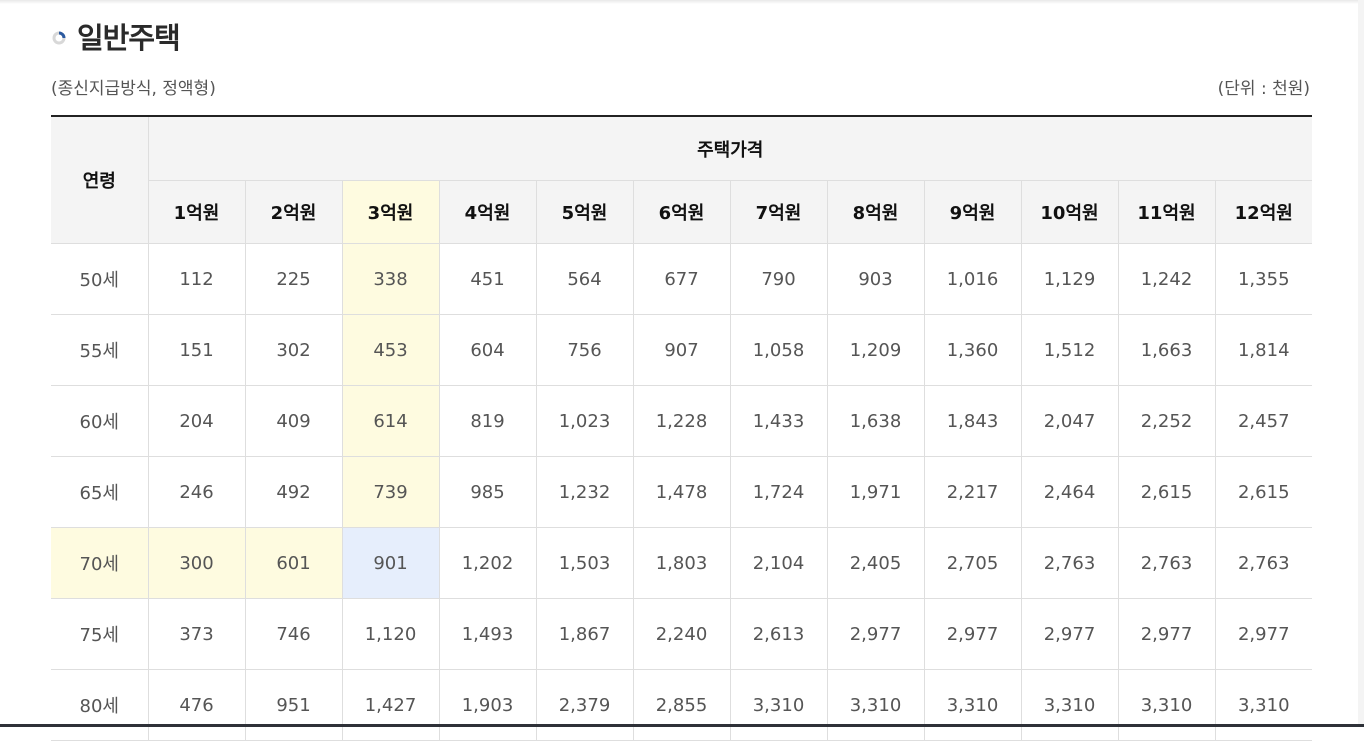 This screenshot has height=741, width=1364. What do you see at coordinates (682, 2) in the screenshot?
I see `top-edge` at bounding box center [682, 2].